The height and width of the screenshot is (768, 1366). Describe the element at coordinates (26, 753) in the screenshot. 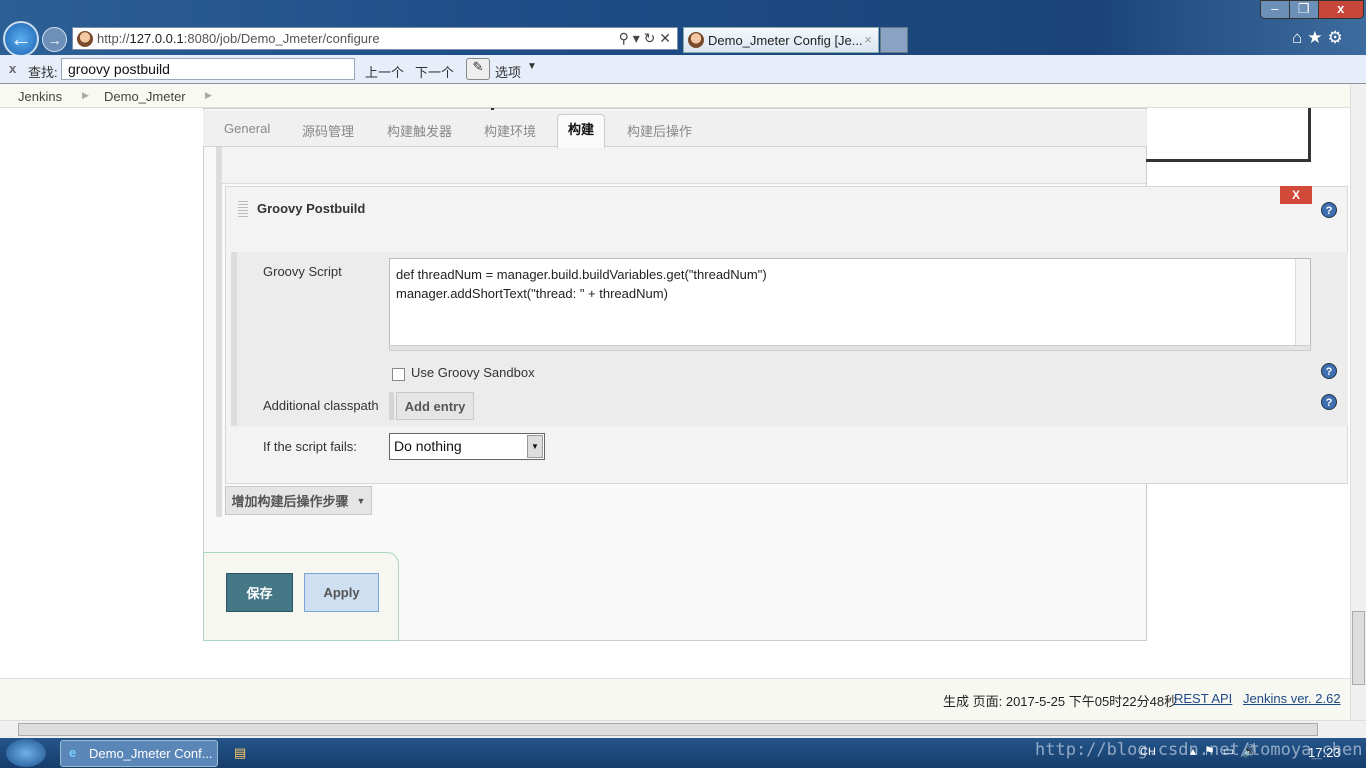

I see `start-button` at that location.